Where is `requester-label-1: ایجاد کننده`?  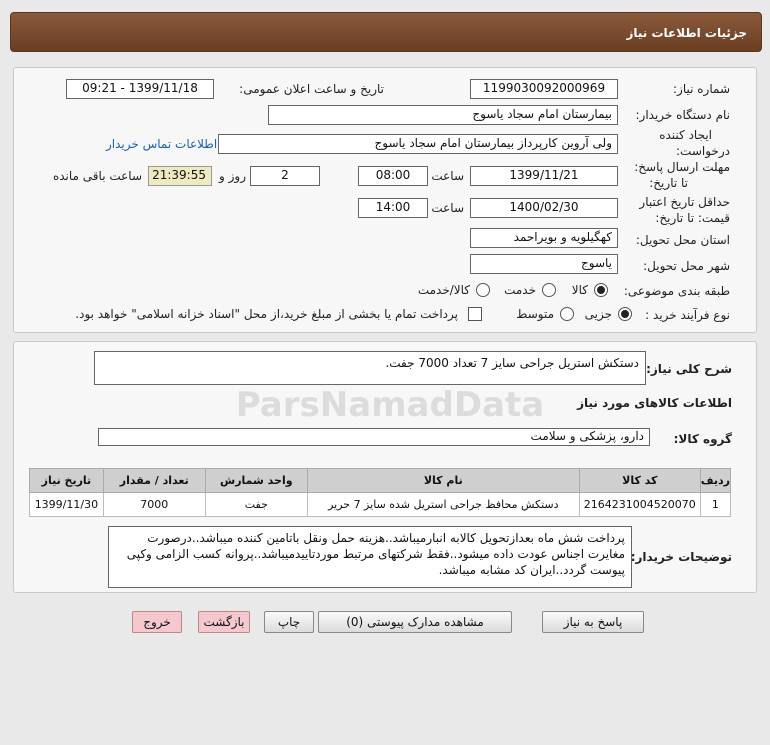 requester-label-1: ایجاد کننده is located at coordinates (685, 135).